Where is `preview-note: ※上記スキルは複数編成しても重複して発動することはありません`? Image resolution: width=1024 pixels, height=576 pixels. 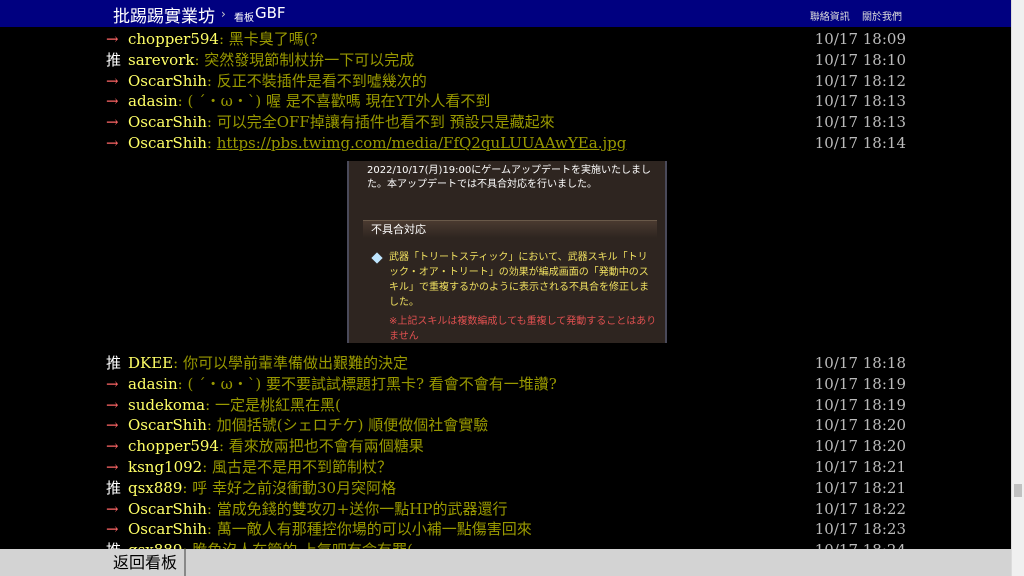
preview-note: ※上記スキルは複数編成しても重複して発動することはありません is located at coordinates (523, 329).